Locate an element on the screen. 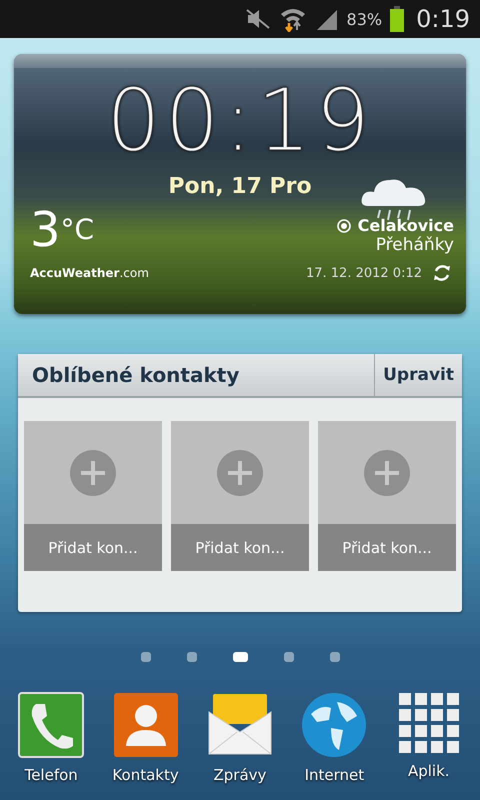 This screenshot has width=480, height=800. edit-button: Upravit is located at coordinates (418, 375).